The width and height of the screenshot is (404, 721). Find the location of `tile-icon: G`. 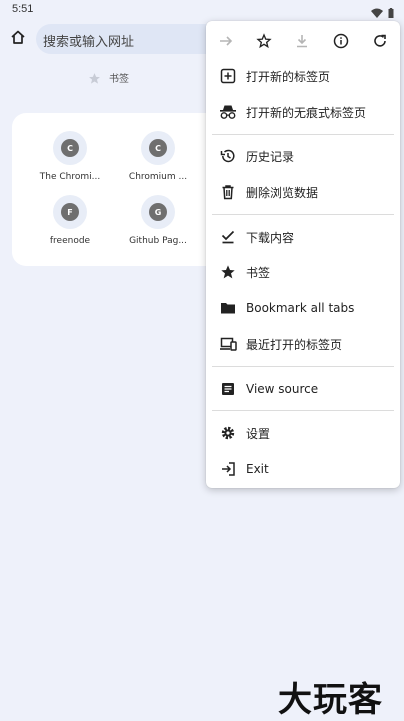

tile-icon: G is located at coordinates (158, 212).